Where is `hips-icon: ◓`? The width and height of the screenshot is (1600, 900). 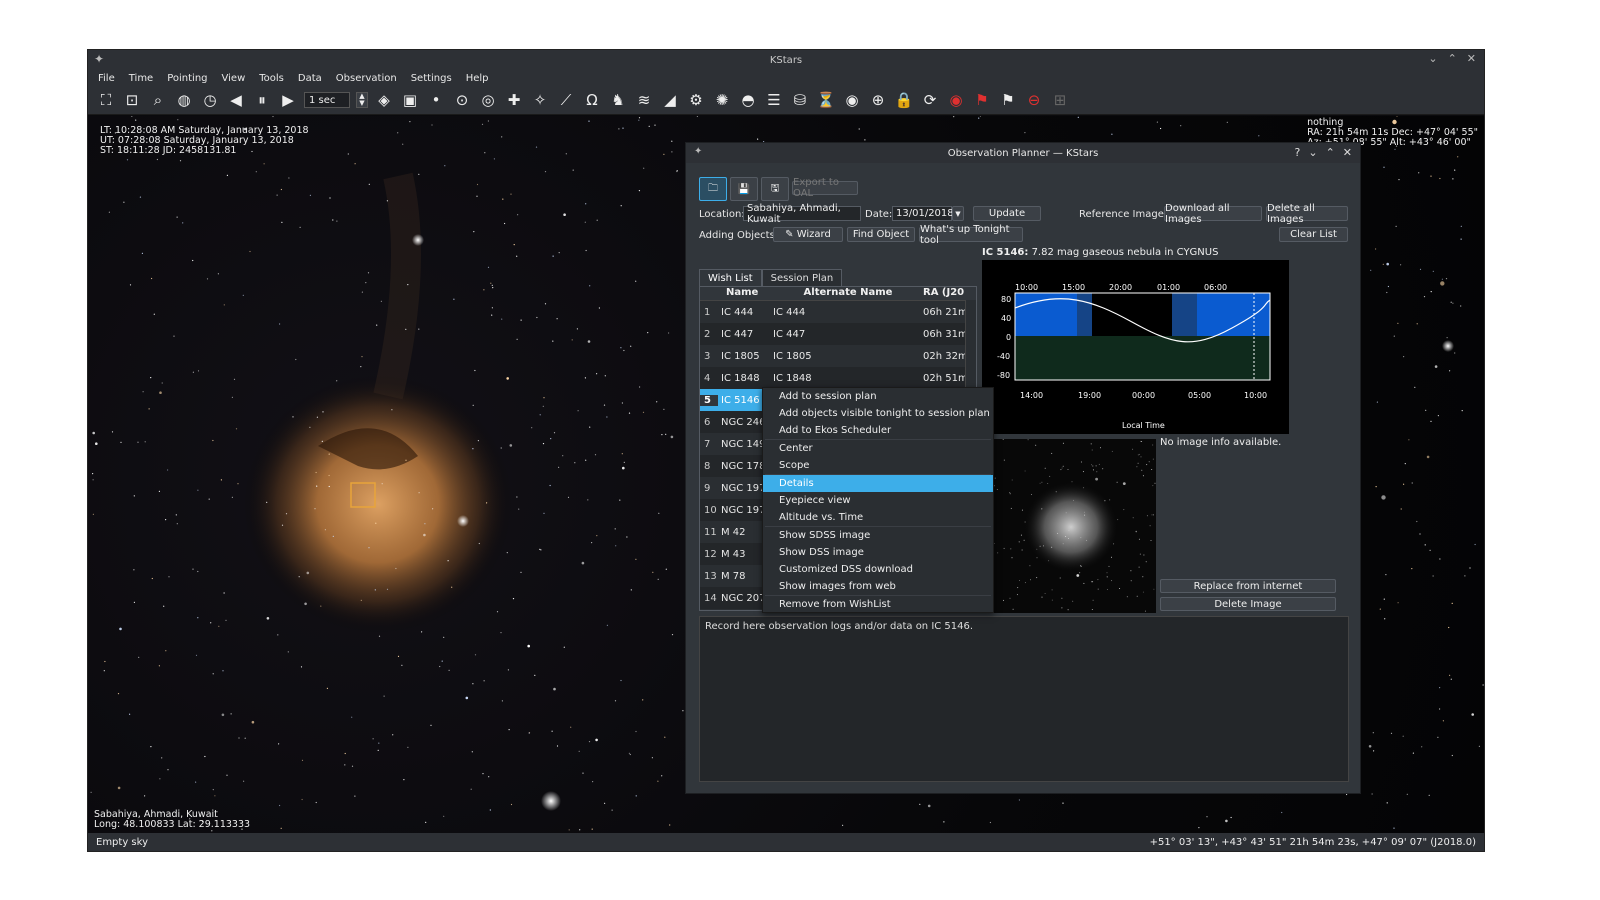
hips-icon: ◓ is located at coordinates (748, 100).